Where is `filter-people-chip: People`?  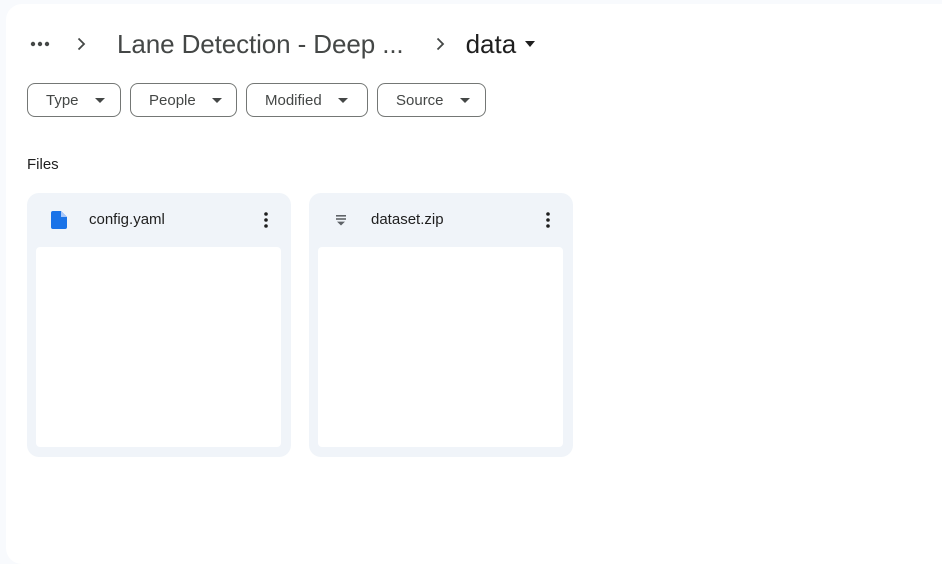
filter-people-chip: People is located at coordinates (183, 100).